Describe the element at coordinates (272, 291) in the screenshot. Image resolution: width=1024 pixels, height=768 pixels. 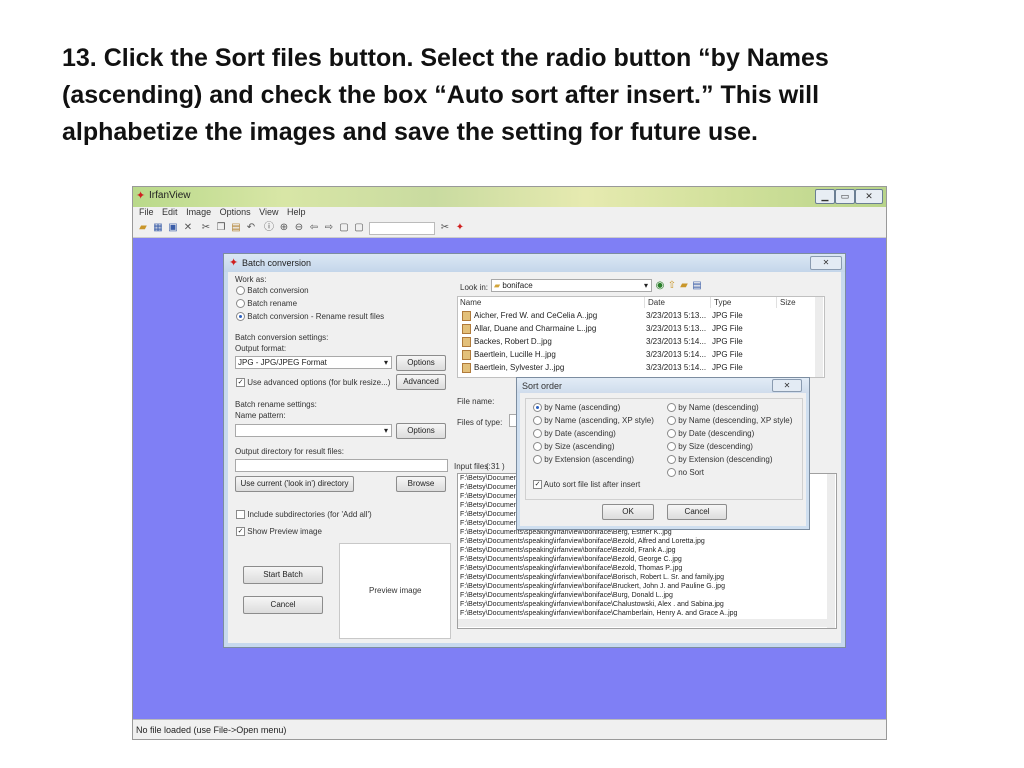
I see `radio-batch-conversion: Batch conversion` at that location.